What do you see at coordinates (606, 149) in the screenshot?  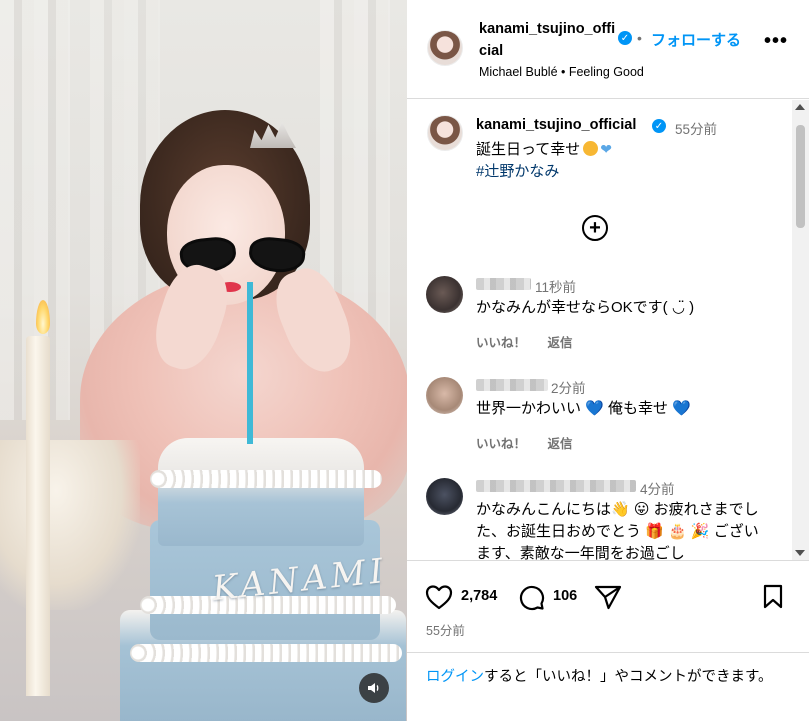 I see `blue-heart-emoji-icon: ❤` at bounding box center [606, 149].